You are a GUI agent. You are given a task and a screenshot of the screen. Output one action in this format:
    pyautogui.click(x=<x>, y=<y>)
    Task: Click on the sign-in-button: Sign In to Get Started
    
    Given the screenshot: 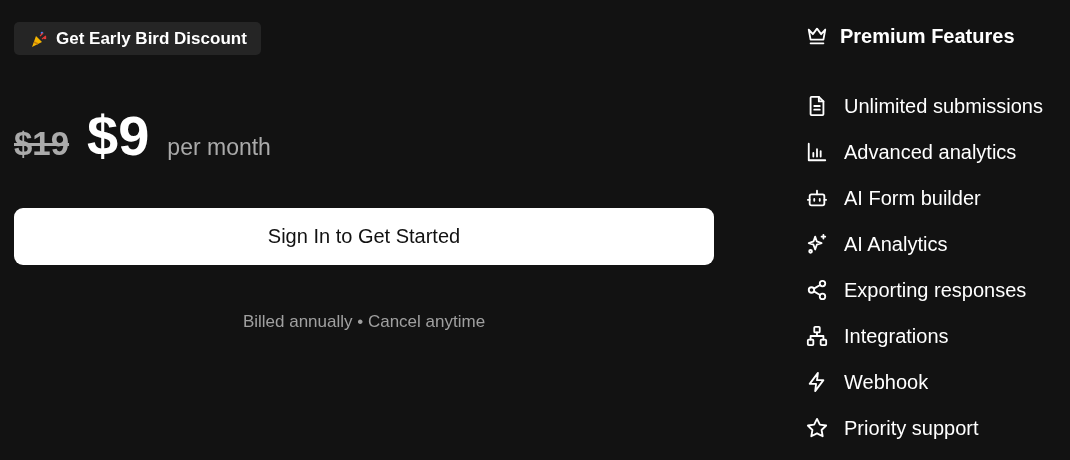 What is the action you would take?
    pyautogui.click(x=364, y=236)
    